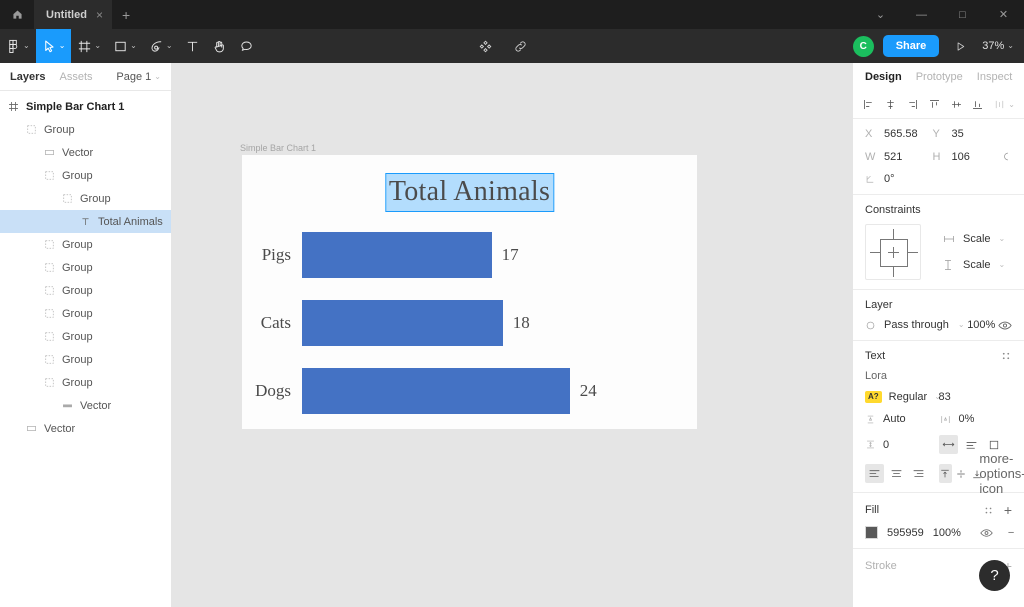 The width and height of the screenshot is (1024, 607). I want to click on chart-title-selection: Total Animals, so click(469, 192).